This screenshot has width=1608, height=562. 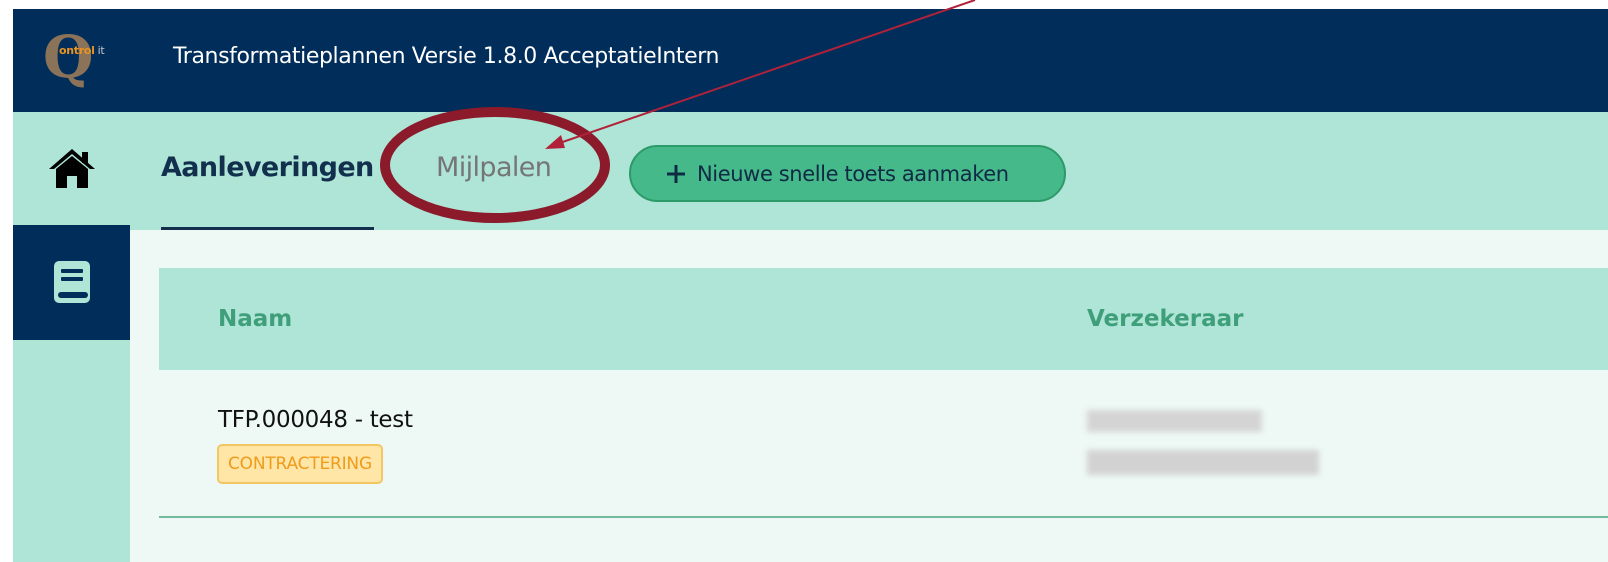 I want to click on new-quick-test-button: Nieuwe snelle toets aanmaken, so click(x=847, y=173).